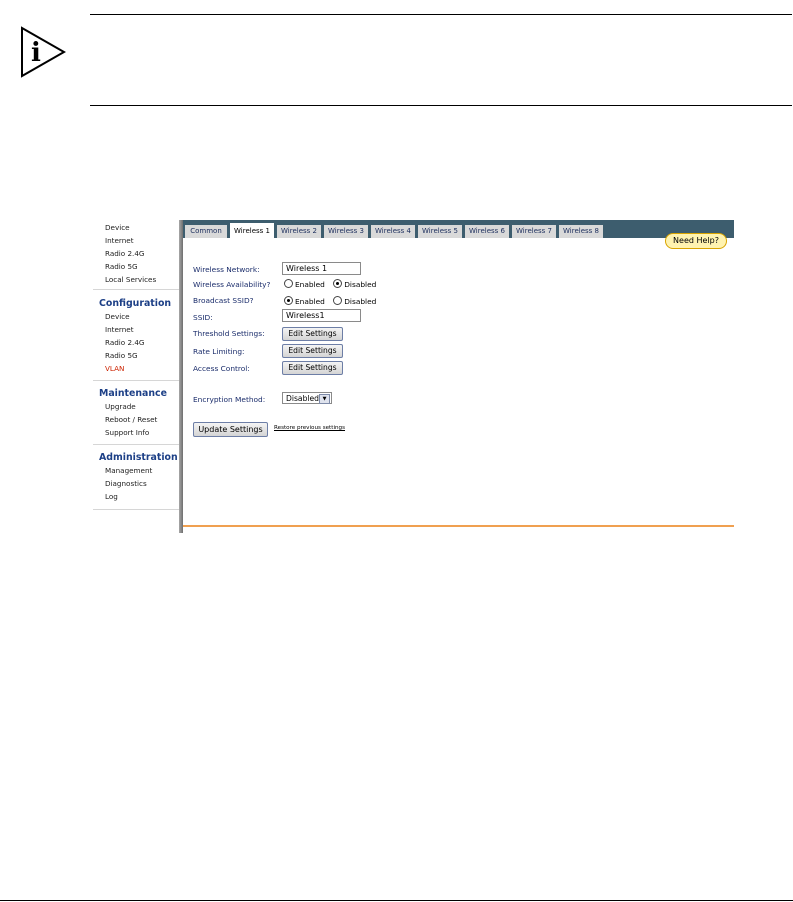 The width and height of the screenshot is (793, 902). I want to click on encryption-method-select: Disabled ▼, so click(307, 398).